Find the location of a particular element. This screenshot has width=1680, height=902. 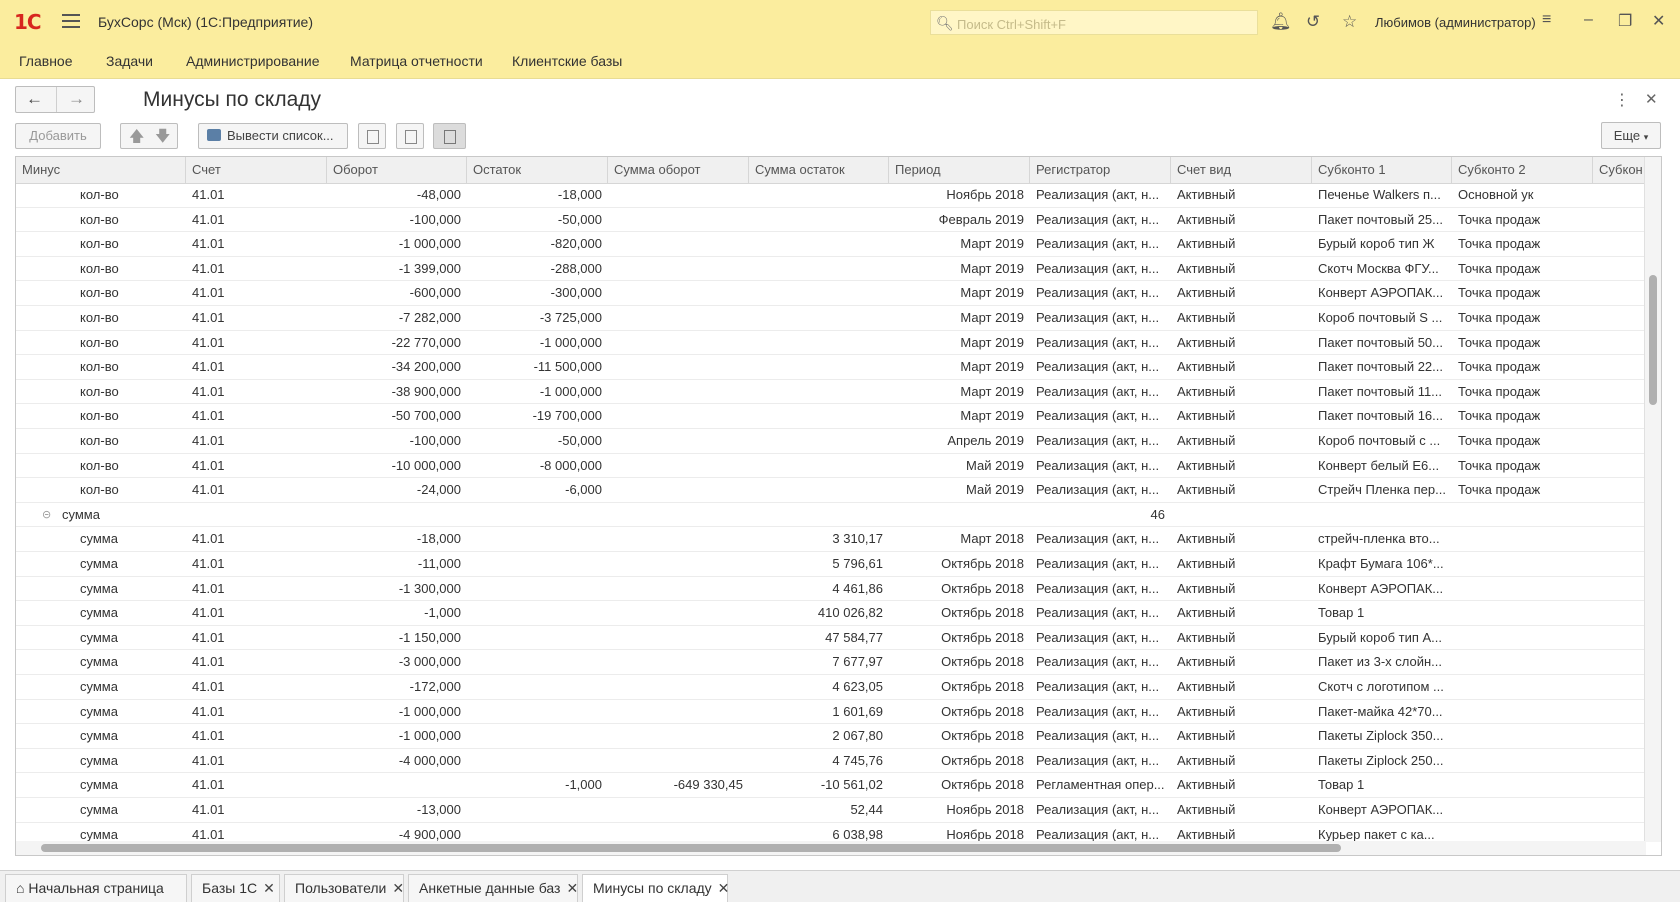

col-account-type: Счет вид is located at coordinates (1241, 170).